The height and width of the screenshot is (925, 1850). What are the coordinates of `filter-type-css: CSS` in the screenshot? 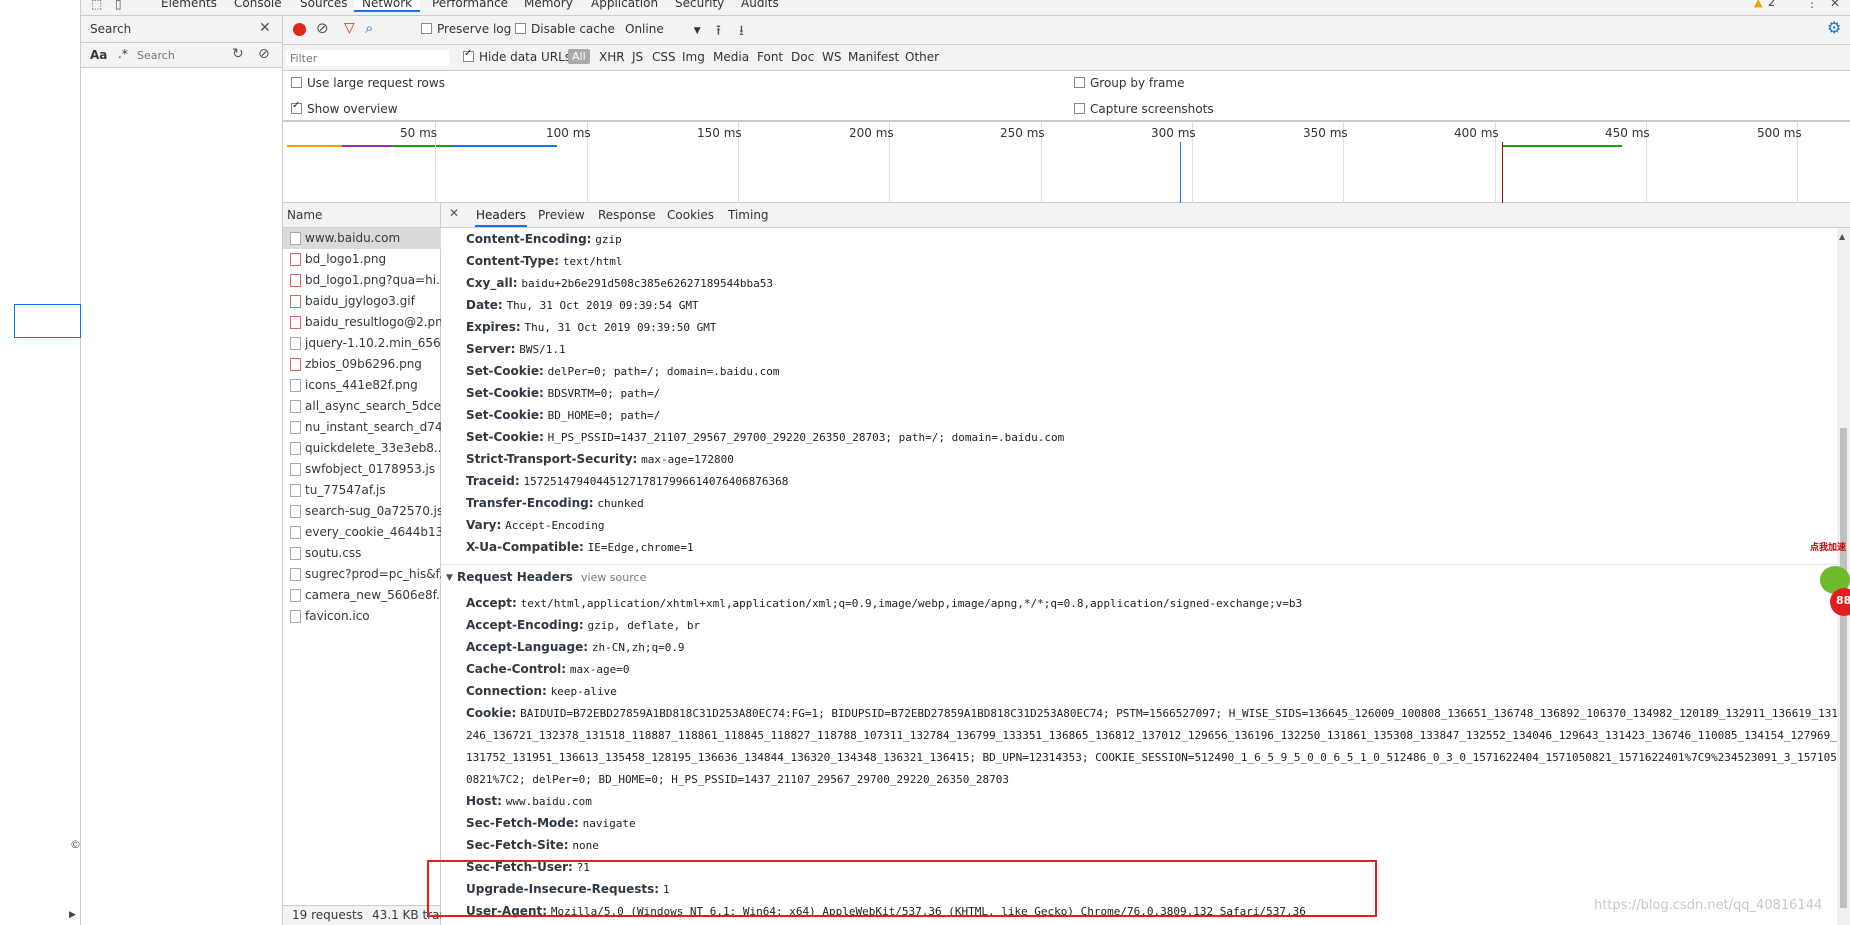 It's located at (664, 57).